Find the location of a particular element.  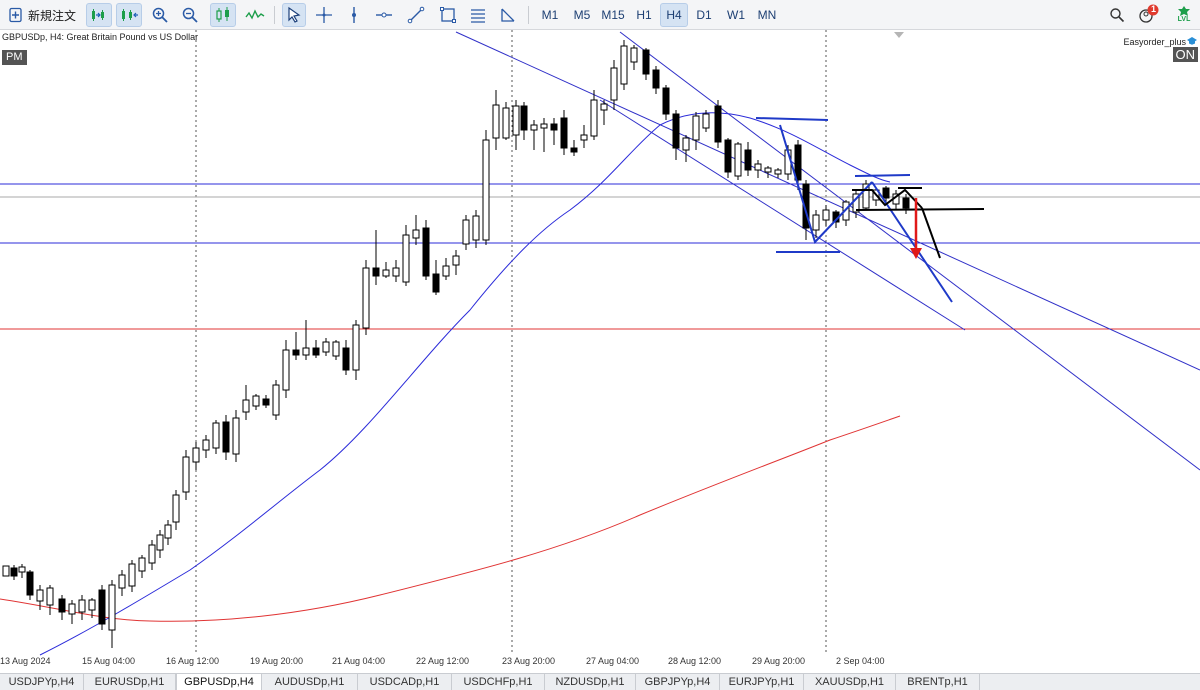

chart-tab: USDCADp,H1 is located at coordinates (405, 682).